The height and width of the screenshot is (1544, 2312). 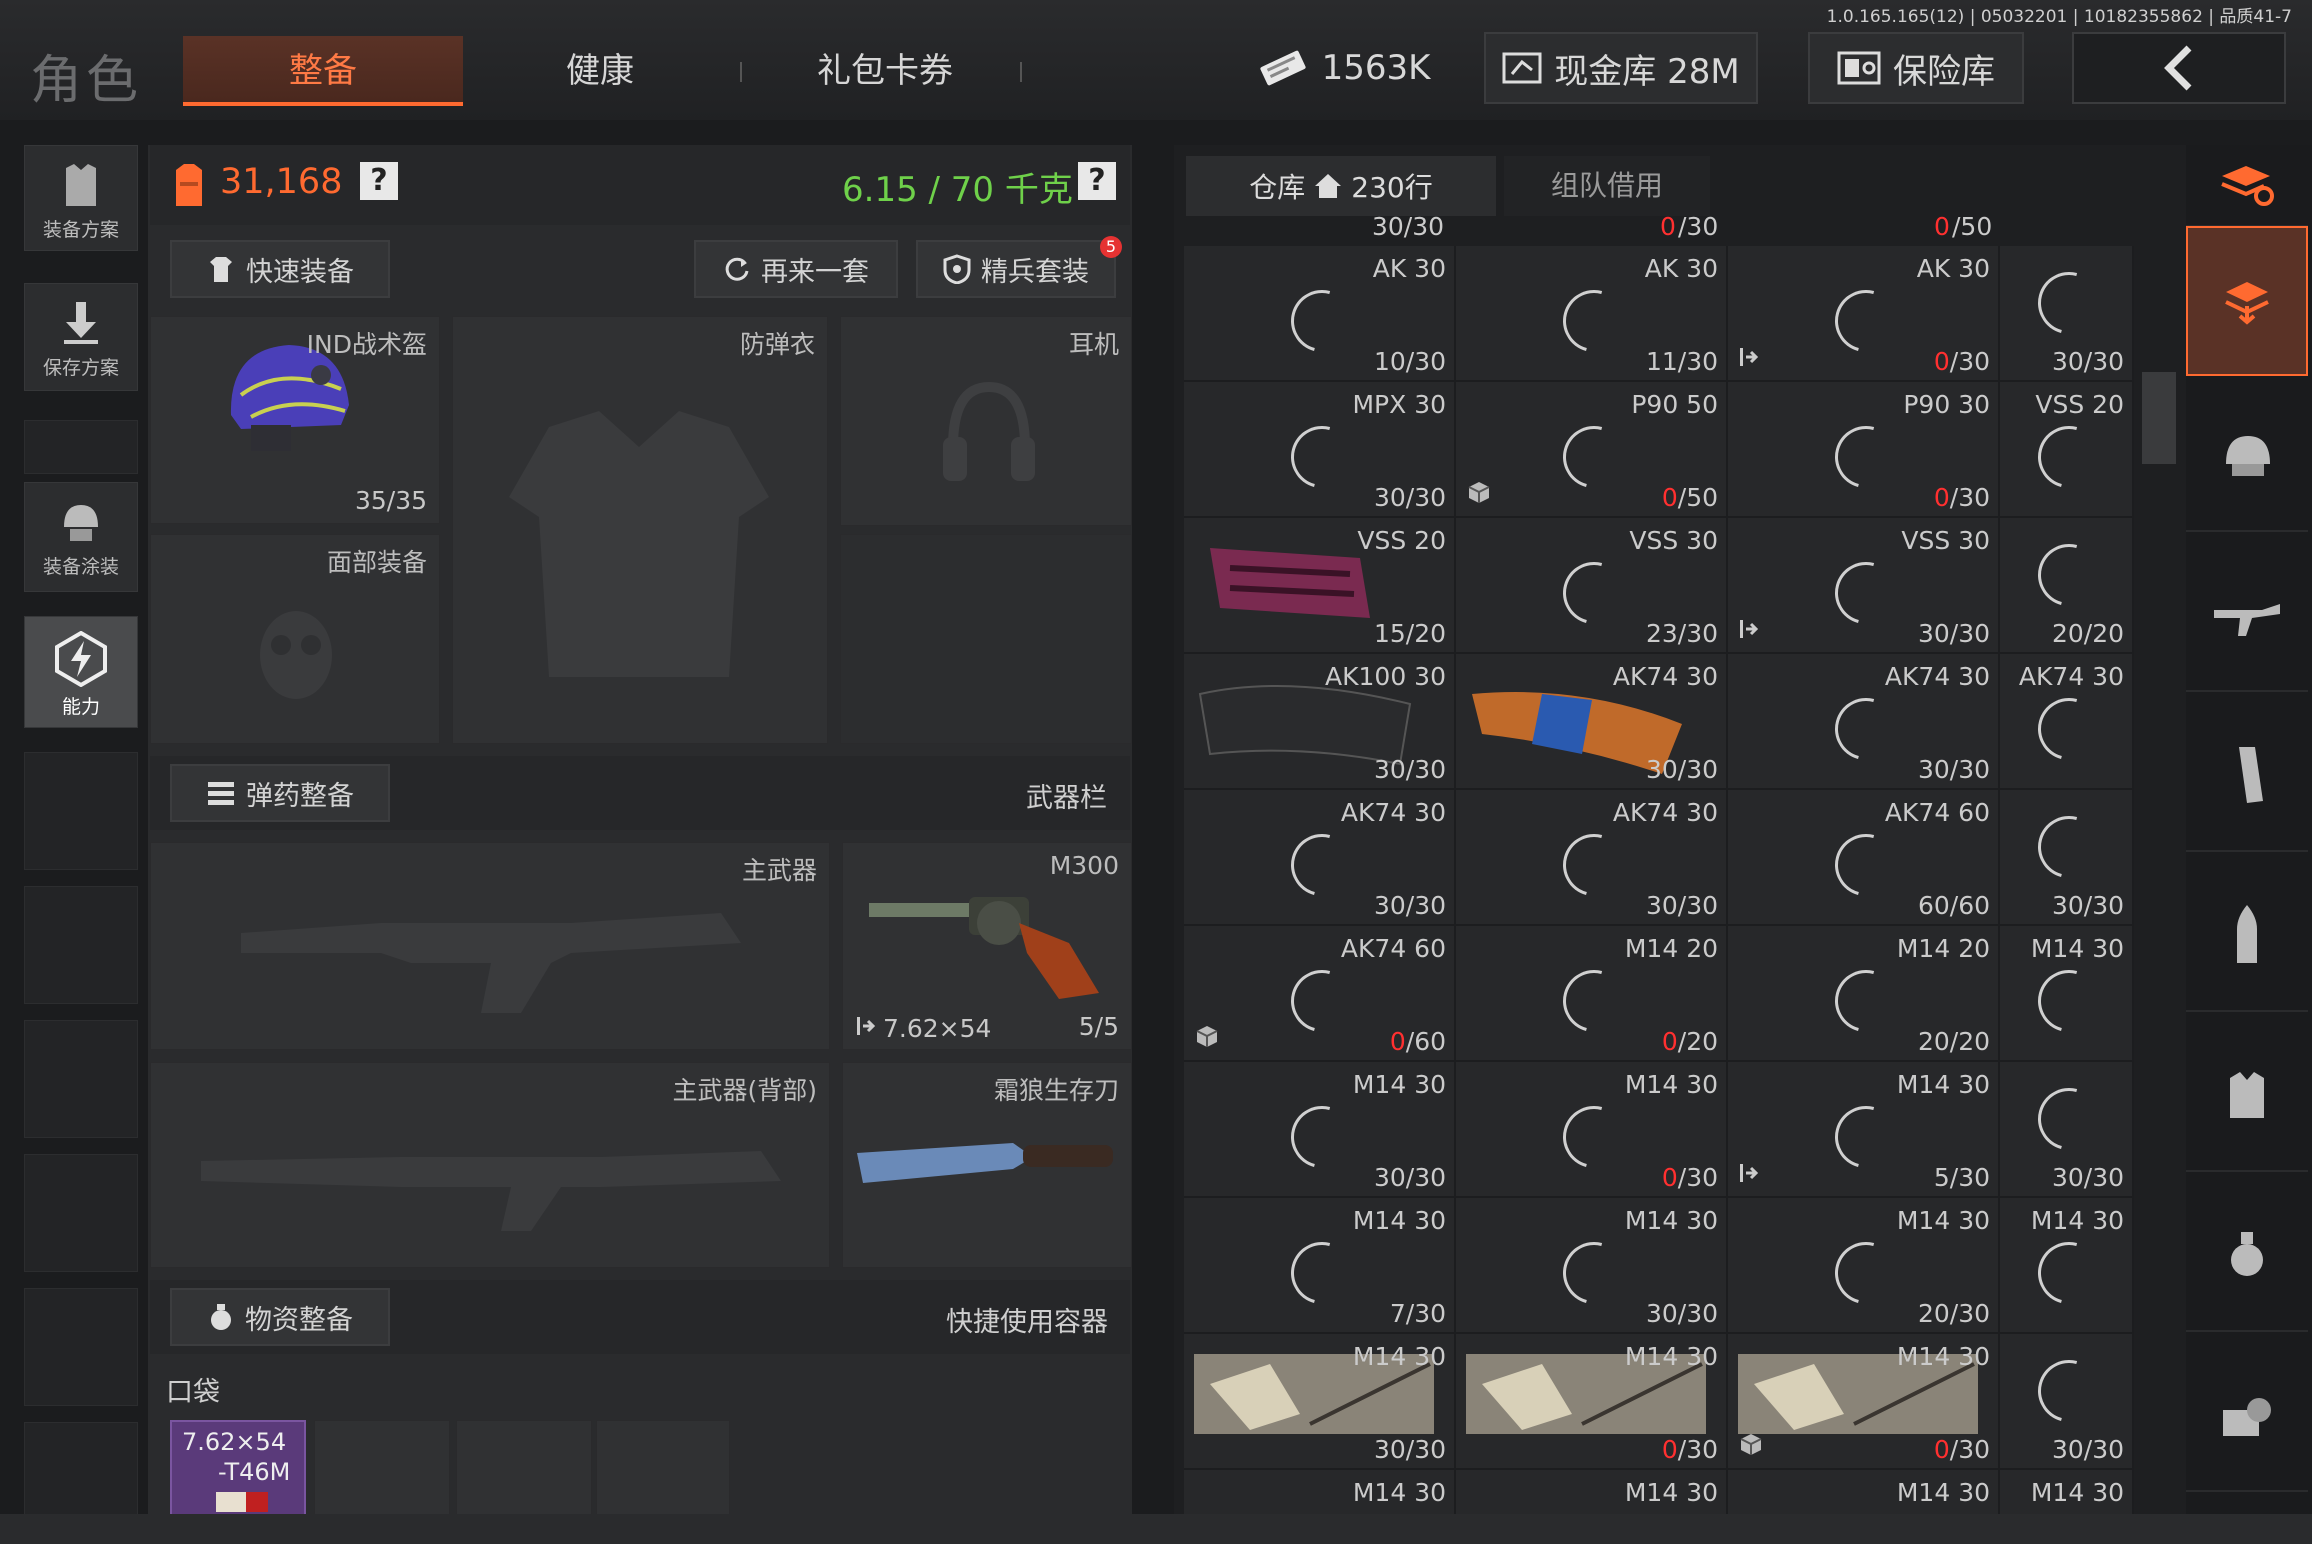 What do you see at coordinates (81, 672) in the screenshot?
I see `ability-button: 能力` at bounding box center [81, 672].